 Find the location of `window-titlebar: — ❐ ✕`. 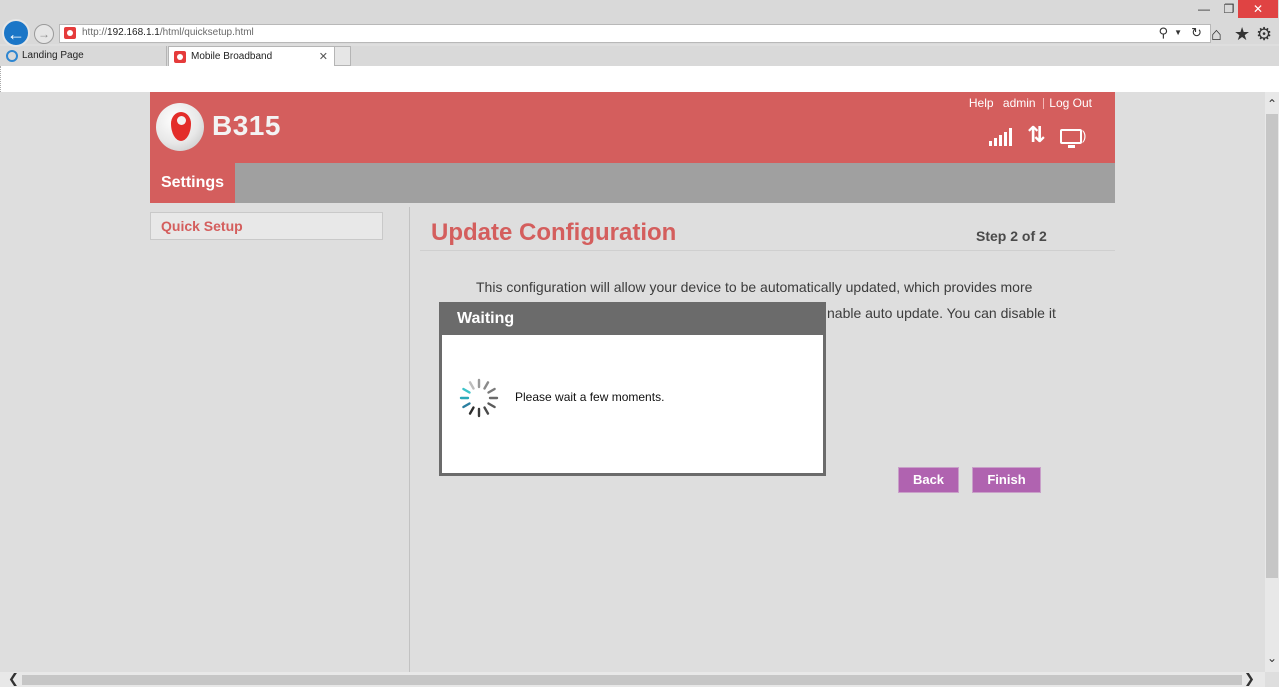

window-titlebar: — ❐ ✕ is located at coordinates (639, 11).